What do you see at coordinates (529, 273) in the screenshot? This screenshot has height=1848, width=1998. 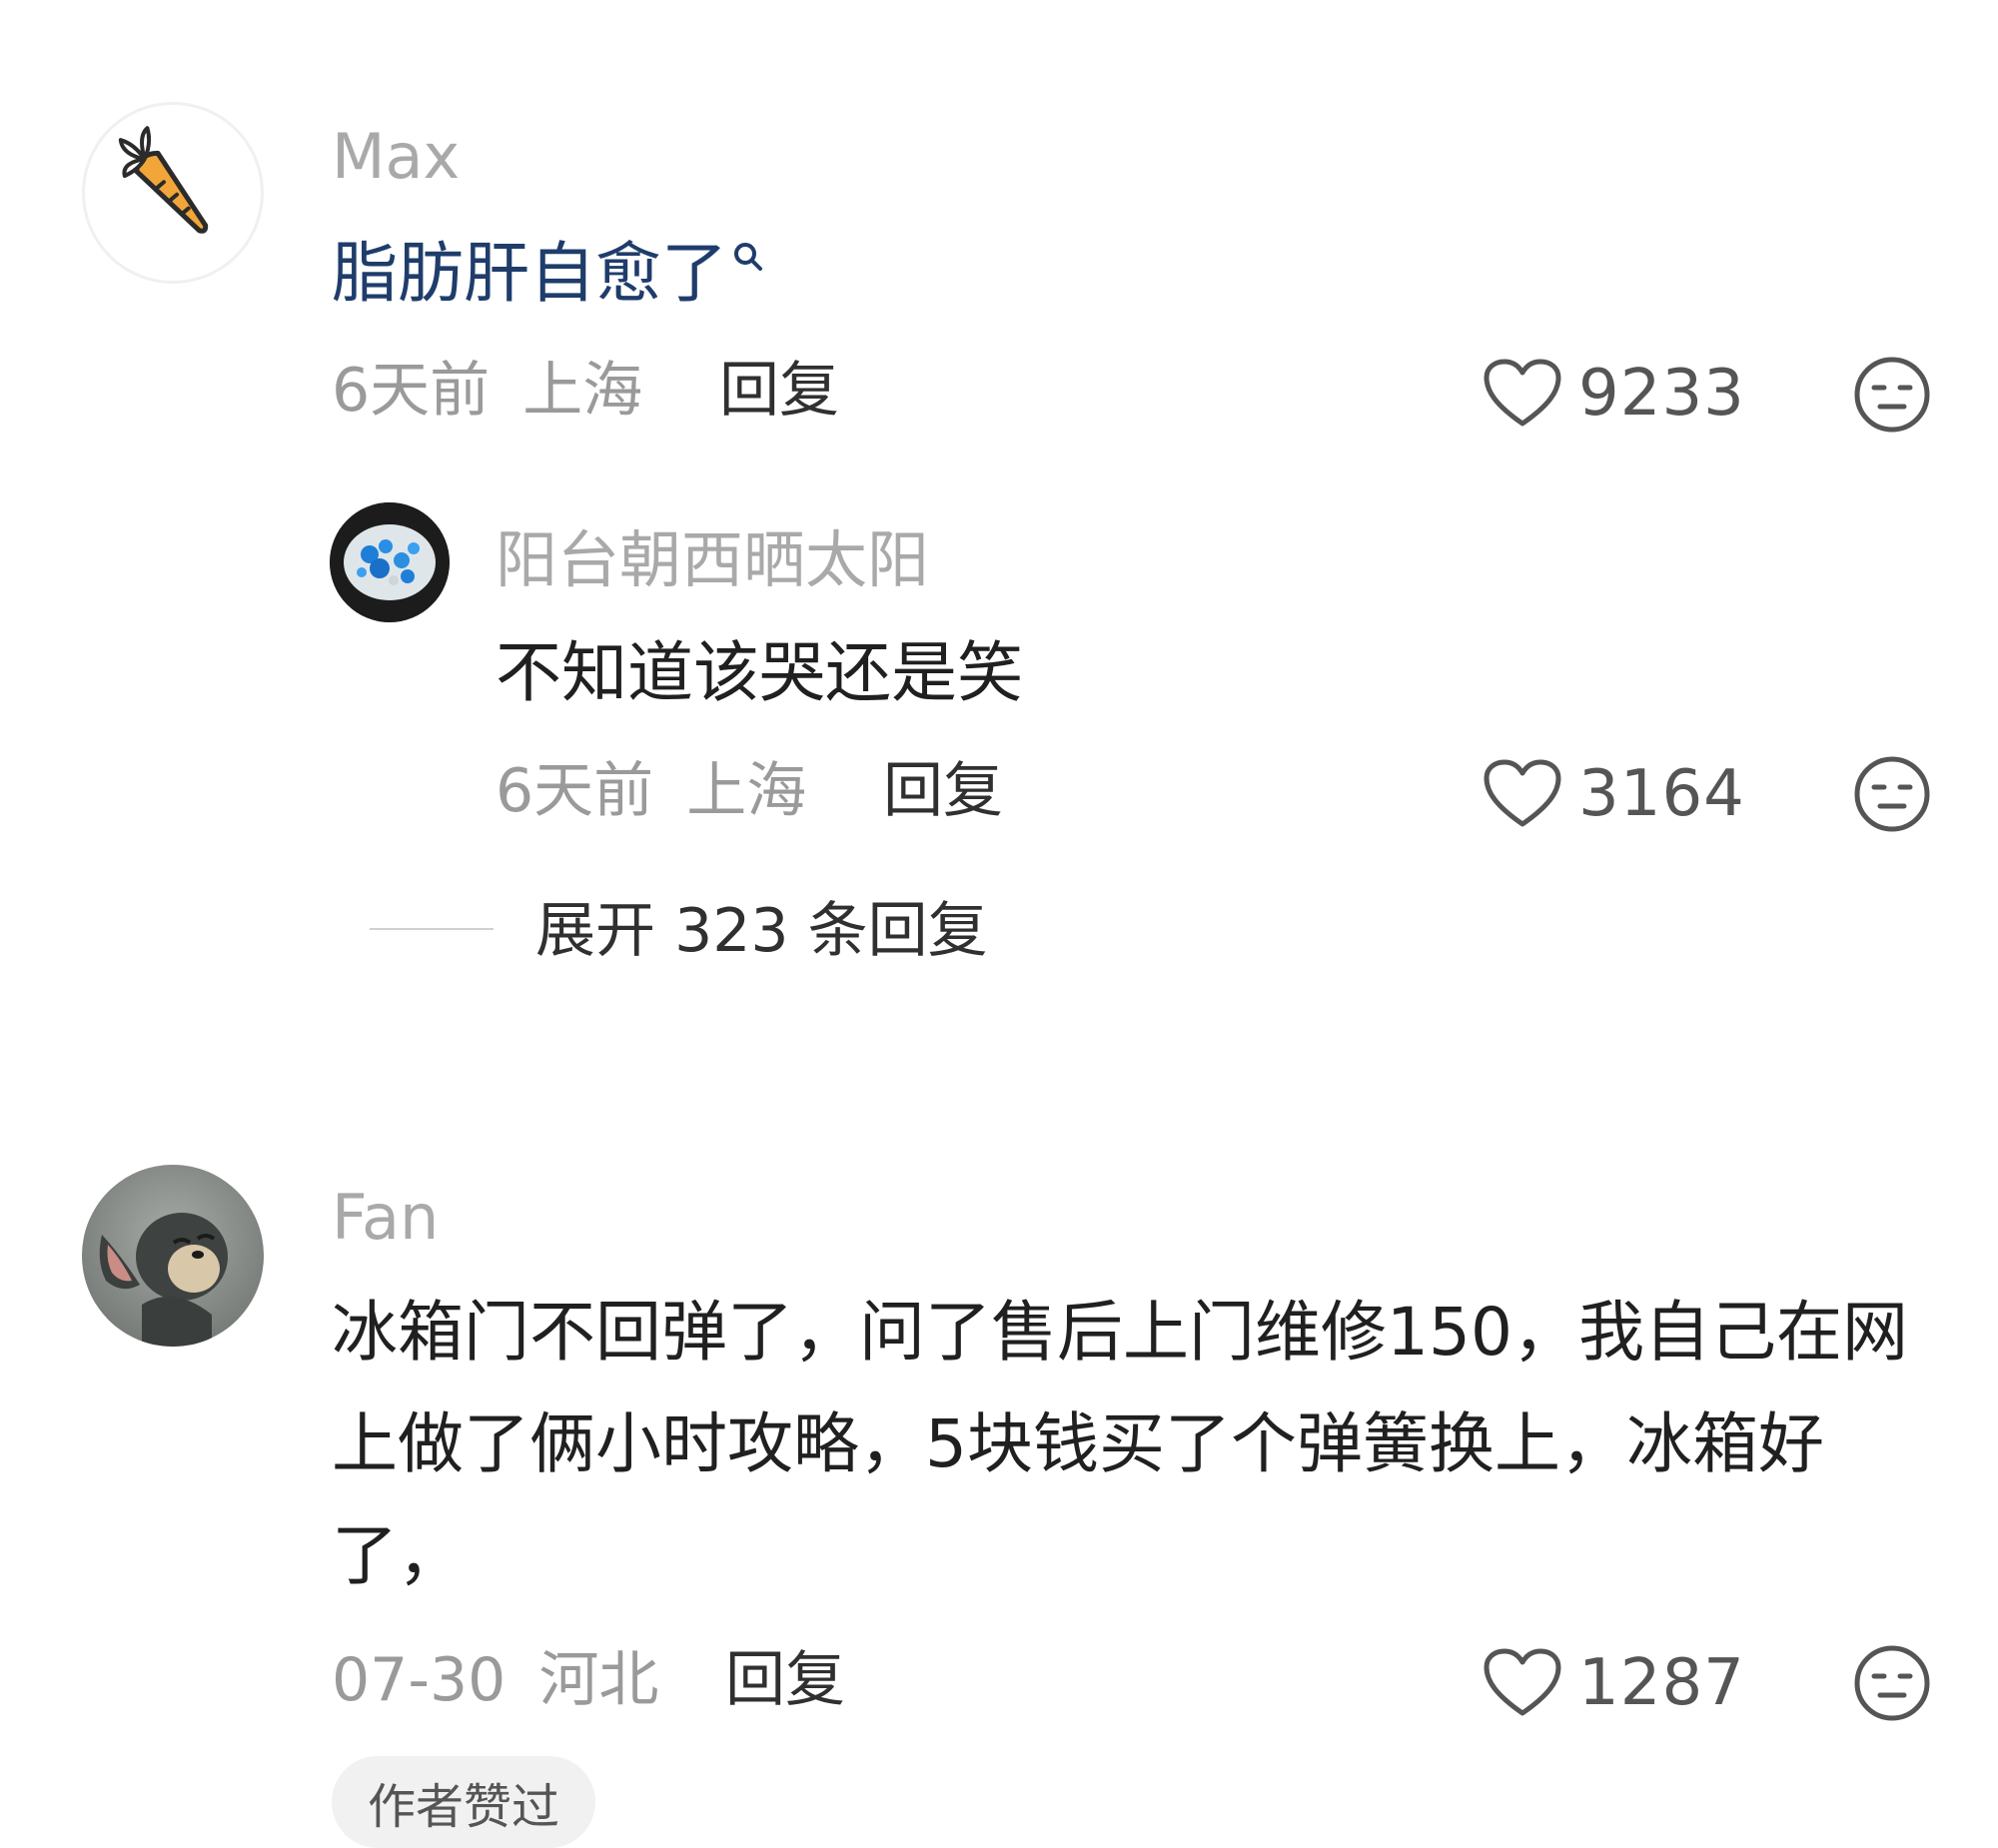 I see `comment-search-link: 脂肪肝自愈了` at bounding box center [529, 273].